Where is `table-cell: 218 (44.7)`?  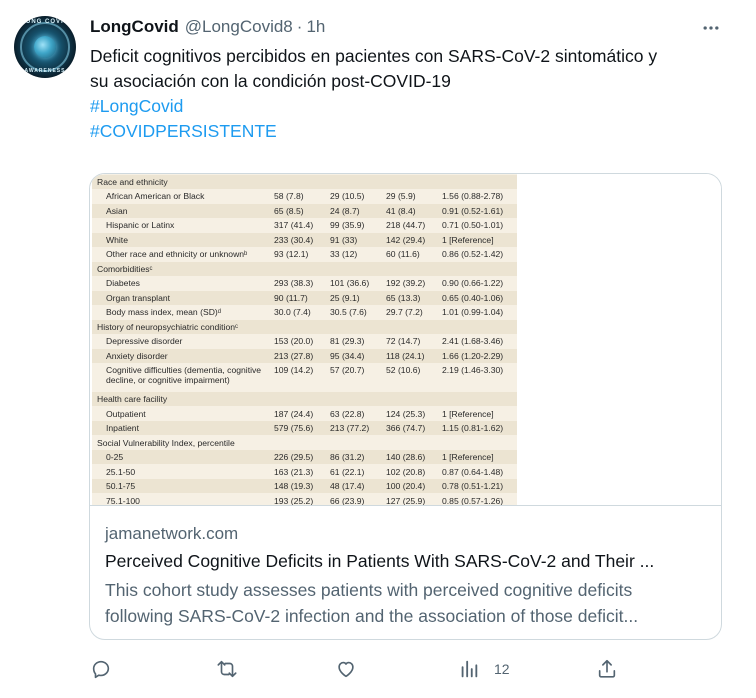
table-cell: 218 (44.7) is located at coordinates (406, 225).